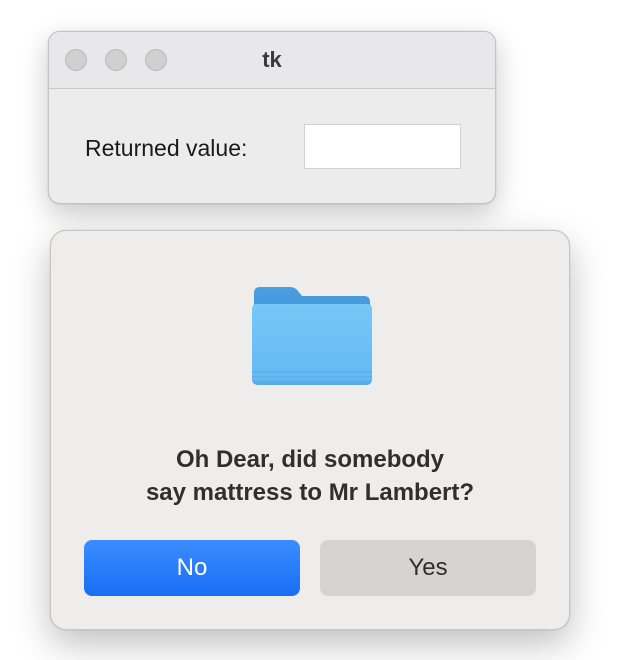 The height and width of the screenshot is (660, 618). I want to click on folder-icon, so click(312, 336).